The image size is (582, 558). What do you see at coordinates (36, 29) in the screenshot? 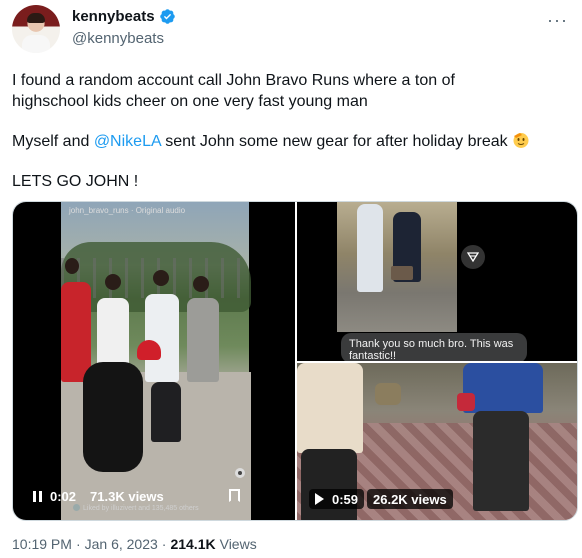
I see `avatar` at bounding box center [36, 29].